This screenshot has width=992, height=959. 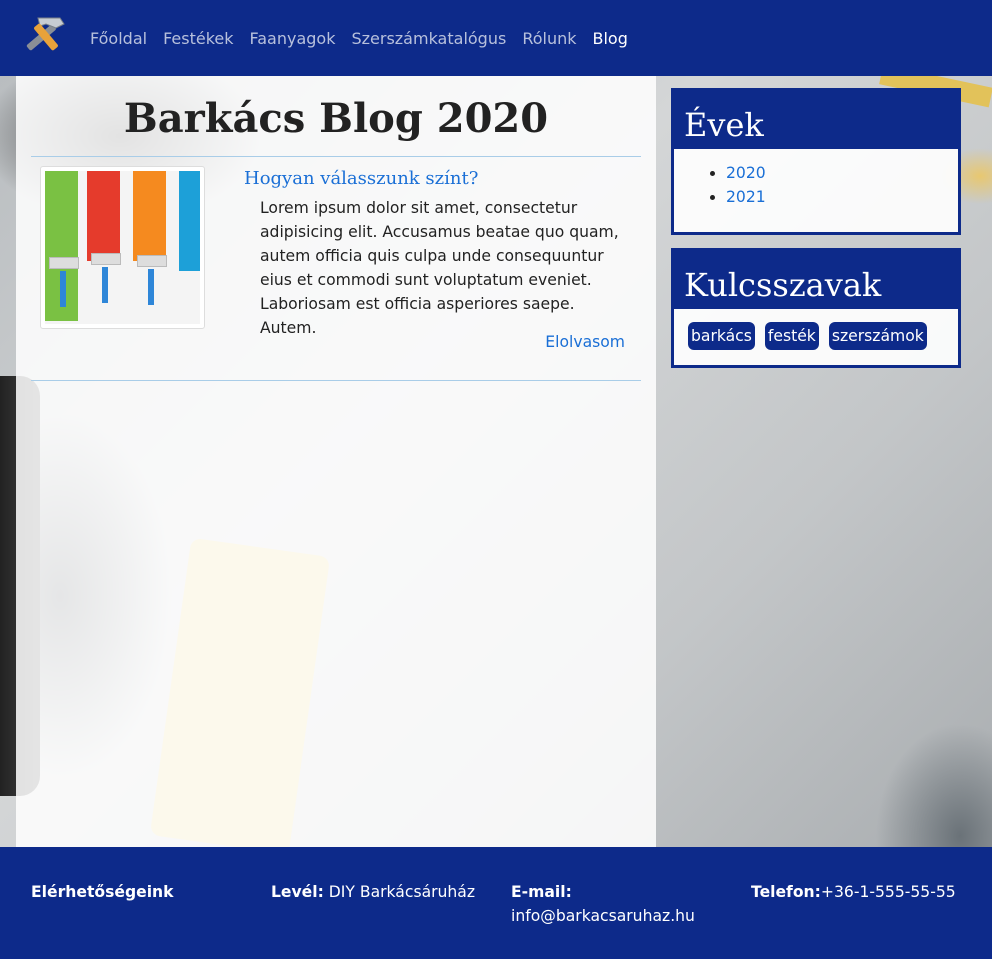 What do you see at coordinates (721, 336) in the screenshot?
I see `tag-barkacs: barkács` at bounding box center [721, 336].